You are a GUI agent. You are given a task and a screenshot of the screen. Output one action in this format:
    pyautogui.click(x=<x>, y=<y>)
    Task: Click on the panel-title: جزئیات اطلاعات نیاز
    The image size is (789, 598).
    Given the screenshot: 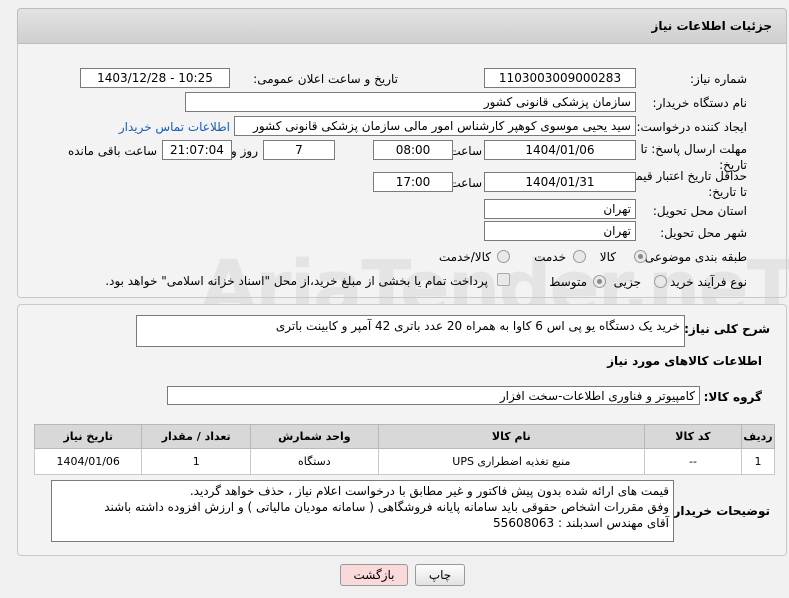 What is the action you would take?
    pyautogui.click(x=711, y=26)
    